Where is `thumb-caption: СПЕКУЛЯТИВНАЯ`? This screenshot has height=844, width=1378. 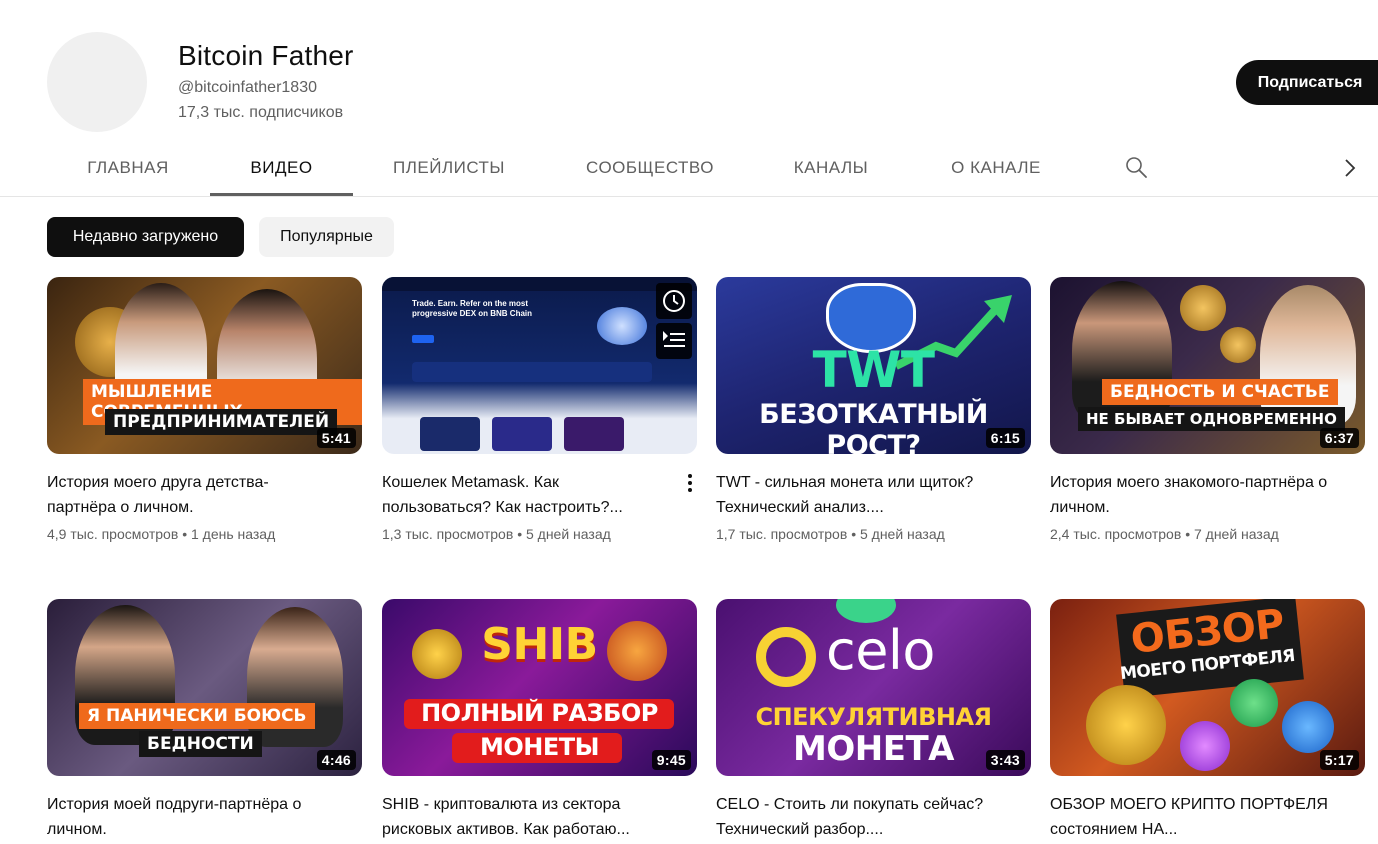
thumb-caption: СПЕКУЛЯТИВНАЯ is located at coordinates (873, 717).